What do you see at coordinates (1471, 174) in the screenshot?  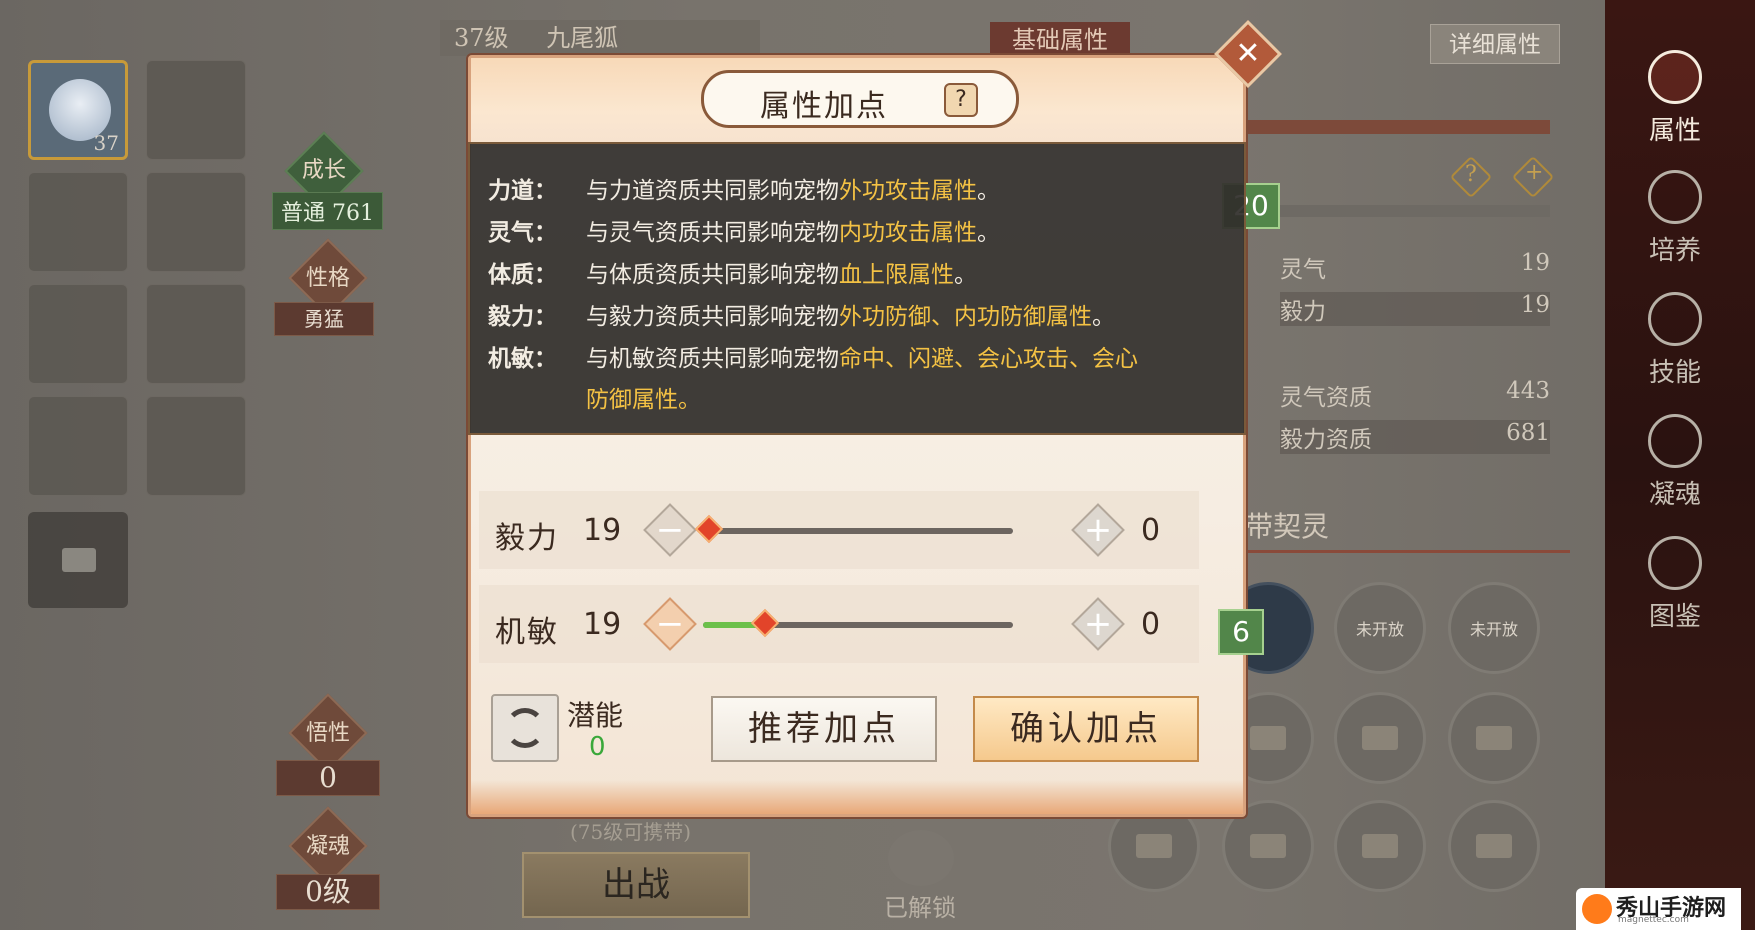 I see `help-glyph: ?` at bounding box center [1471, 174].